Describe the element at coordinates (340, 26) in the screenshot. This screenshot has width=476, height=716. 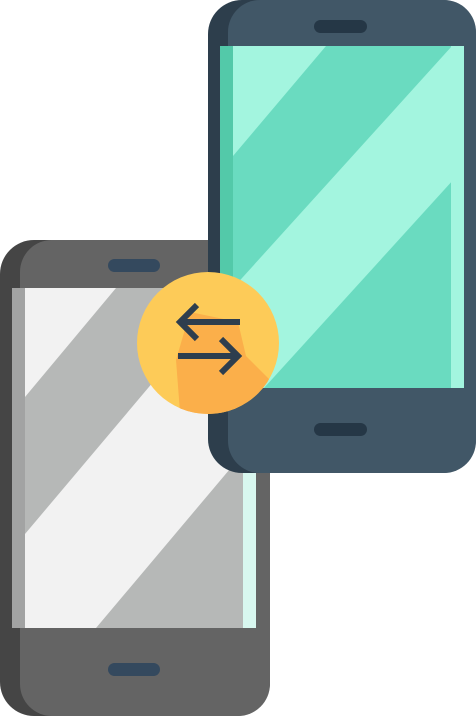
I see `teal-phone-earpiece` at that location.